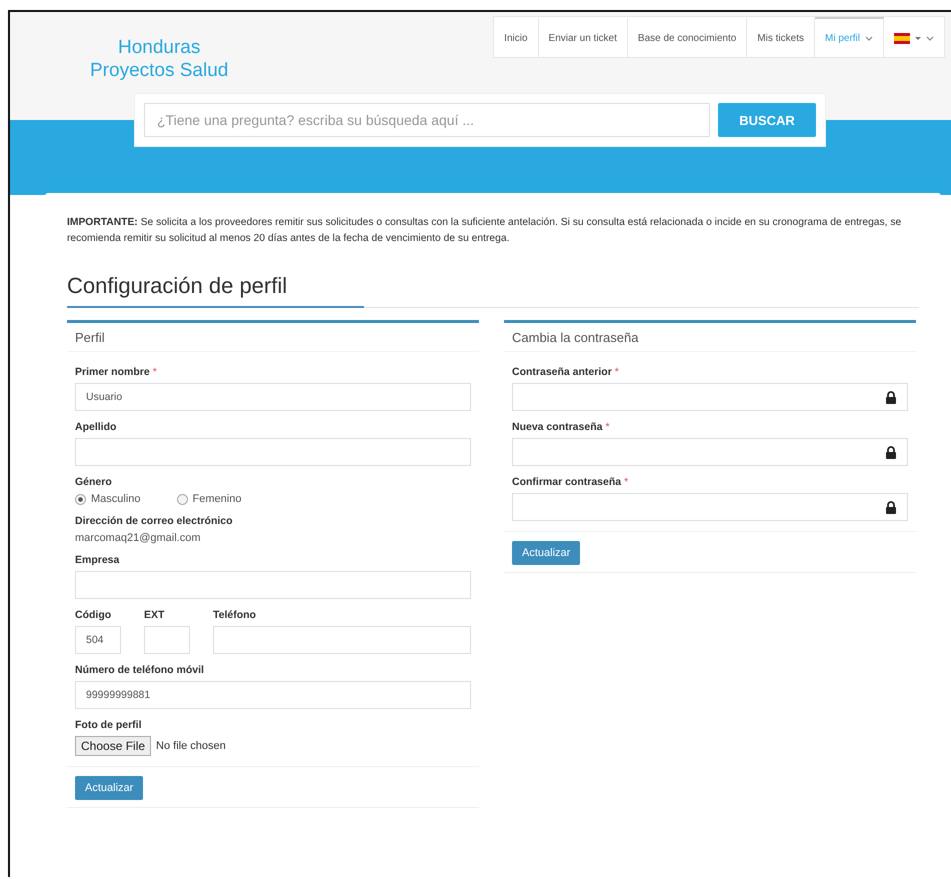 This screenshot has width=951, height=879. I want to click on field-label: Confirmar contraseña *, so click(571, 482).